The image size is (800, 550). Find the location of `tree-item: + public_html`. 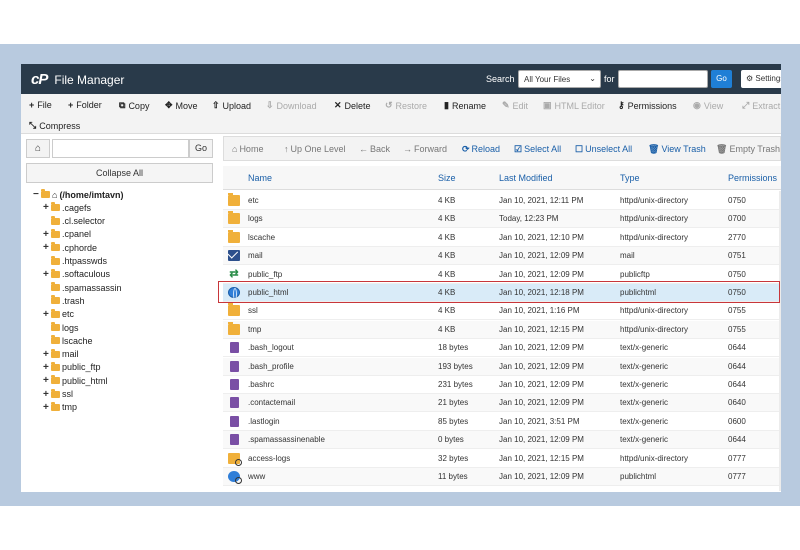

tree-item: + public_html is located at coordinates (75, 380).